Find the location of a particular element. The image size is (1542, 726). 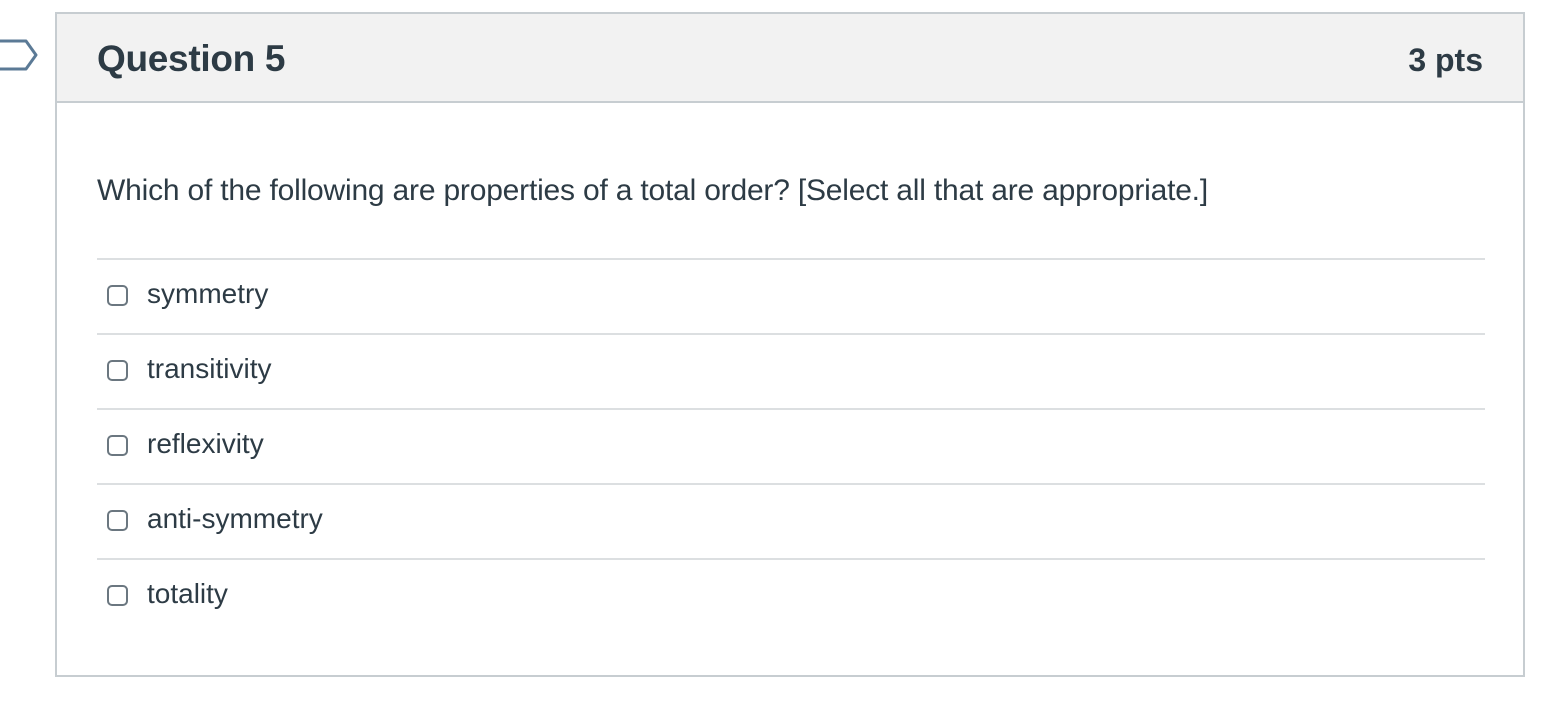

question-title: Question 5 is located at coordinates (191, 58).